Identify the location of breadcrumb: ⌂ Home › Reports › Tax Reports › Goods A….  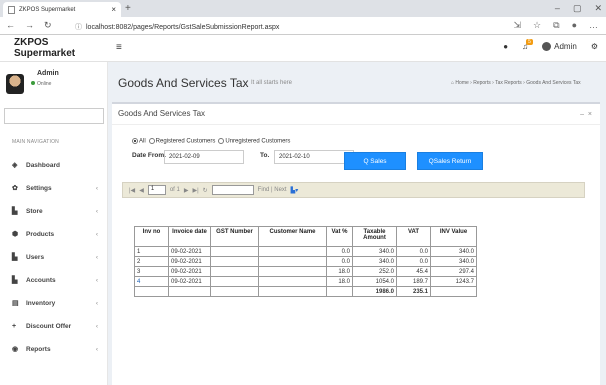
(516, 83).